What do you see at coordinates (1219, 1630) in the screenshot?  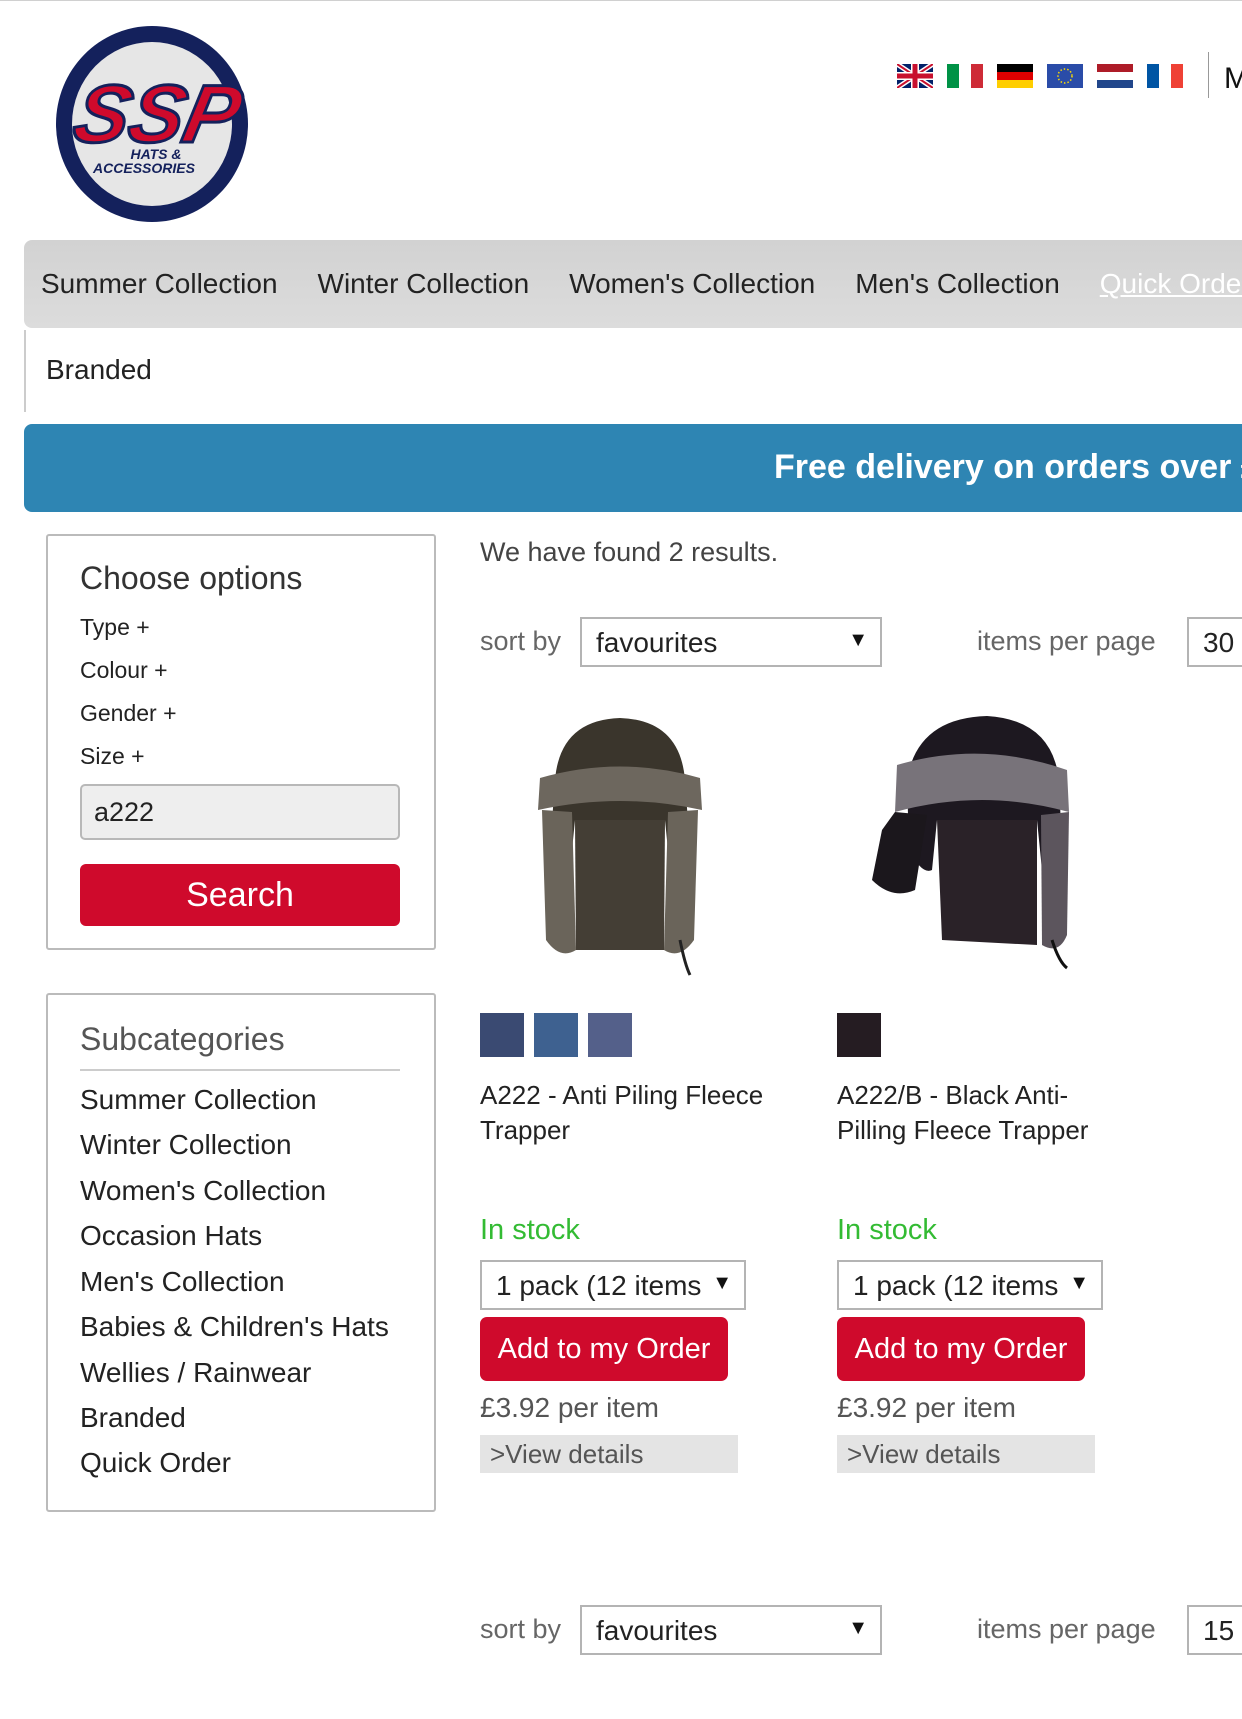 I see `items-per-page-value: 15` at bounding box center [1219, 1630].